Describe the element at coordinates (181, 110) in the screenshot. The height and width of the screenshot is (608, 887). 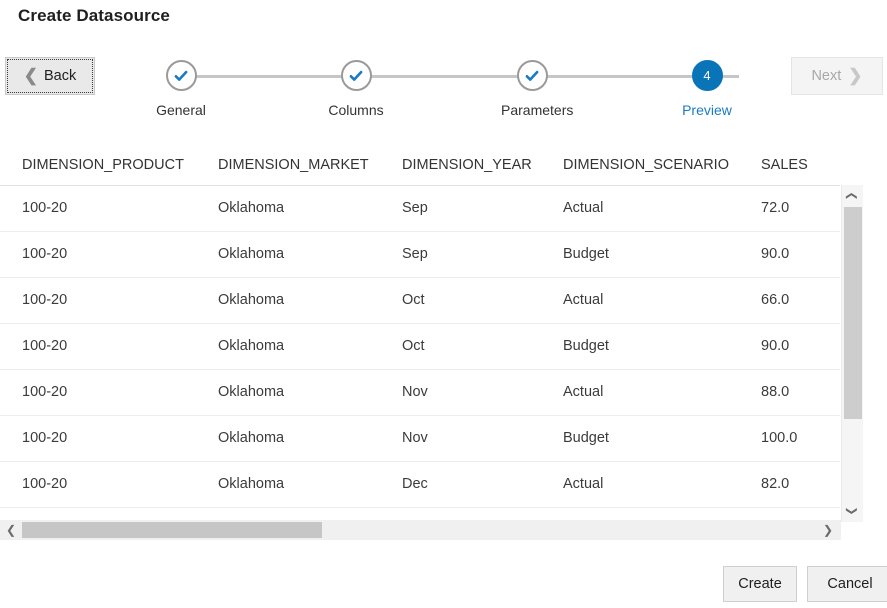
I see `stepper-label-general: General` at that location.